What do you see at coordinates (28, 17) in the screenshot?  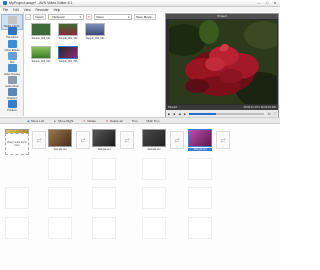 I see `back-button: ‹` at bounding box center [28, 17].